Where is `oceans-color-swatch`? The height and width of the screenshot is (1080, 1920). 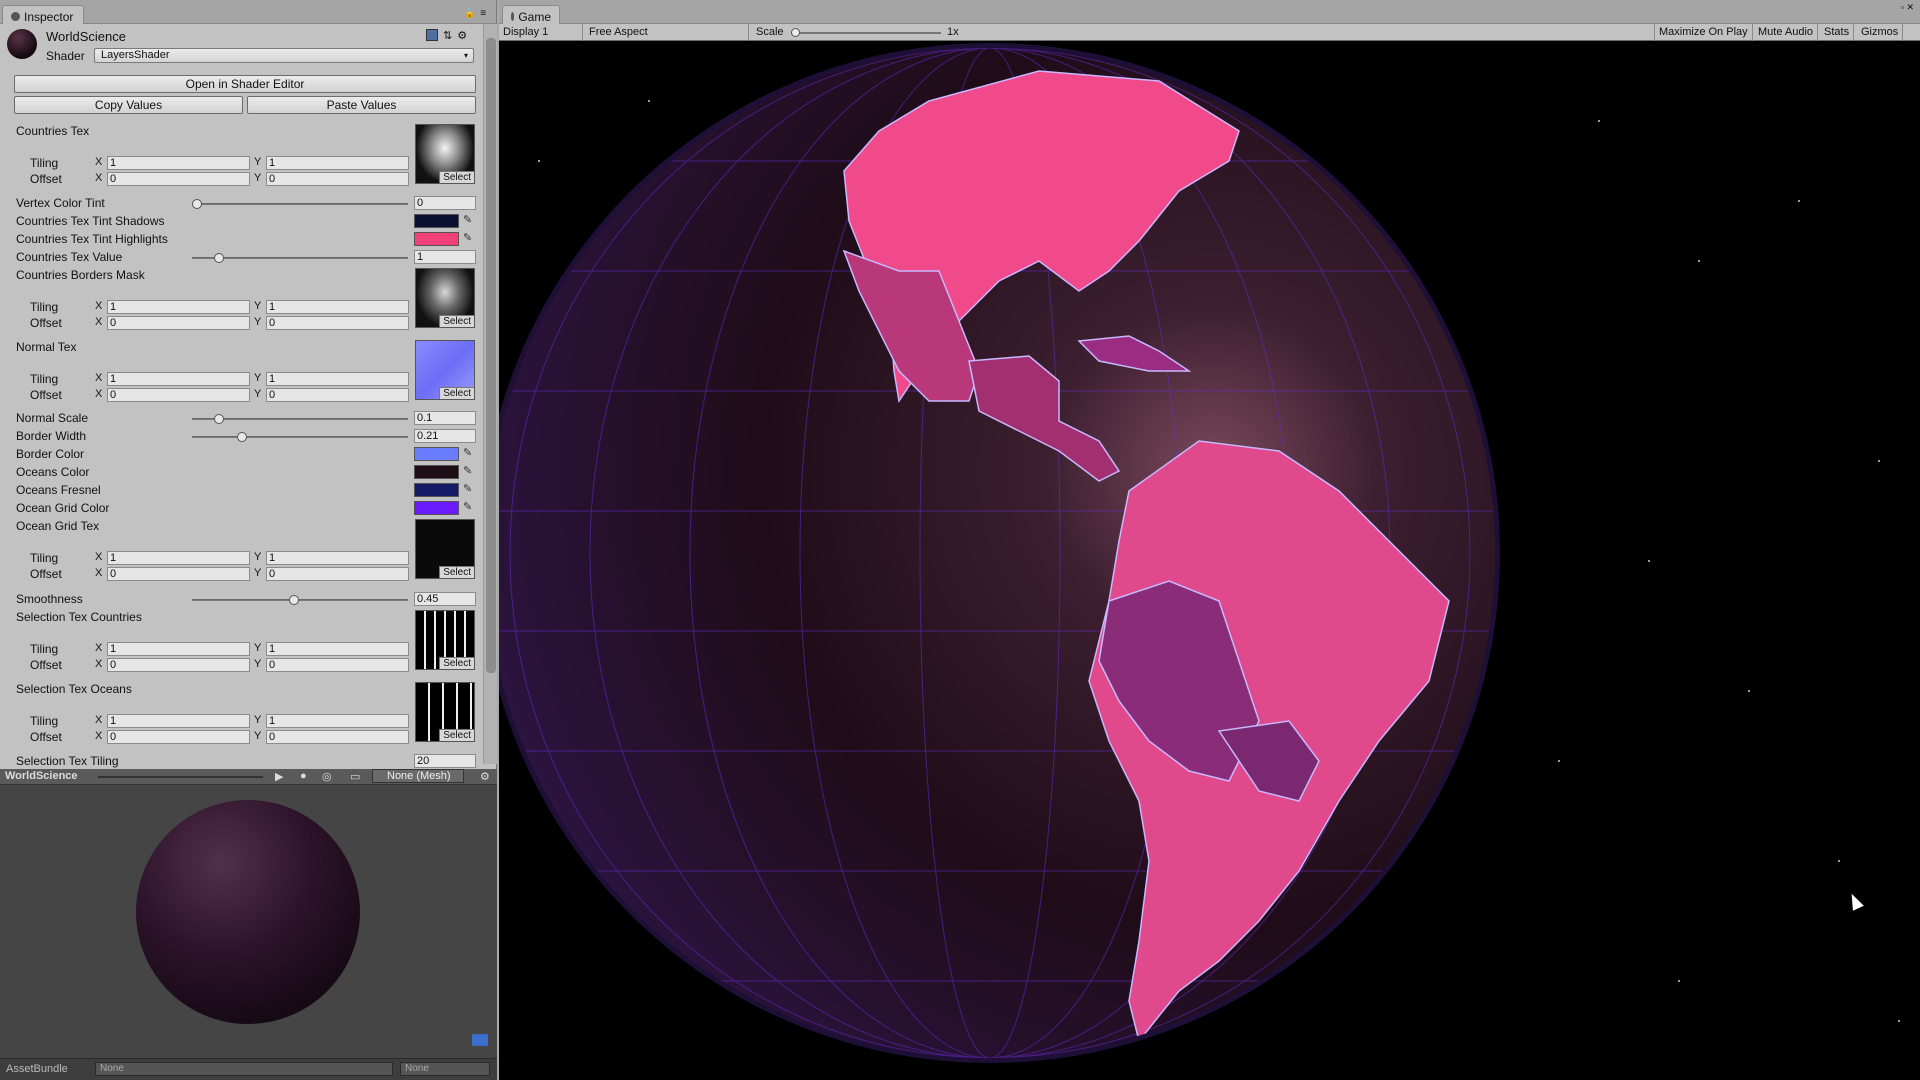 oceans-color-swatch is located at coordinates (436, 472).